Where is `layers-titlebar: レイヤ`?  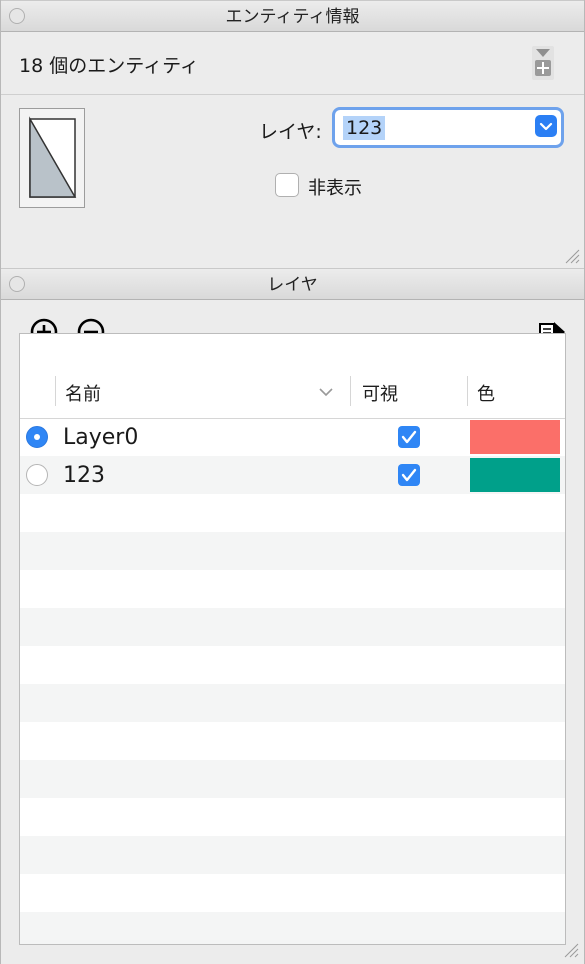 layers-titlebar: レイヤ is located at coordinates (292, 284).